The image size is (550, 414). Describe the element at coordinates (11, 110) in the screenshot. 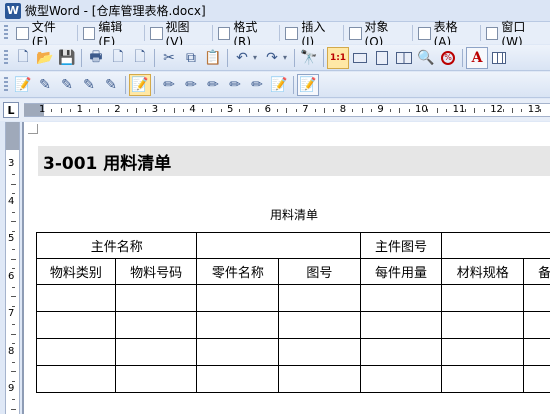

I see `tab-stop-selector: L` at that location.